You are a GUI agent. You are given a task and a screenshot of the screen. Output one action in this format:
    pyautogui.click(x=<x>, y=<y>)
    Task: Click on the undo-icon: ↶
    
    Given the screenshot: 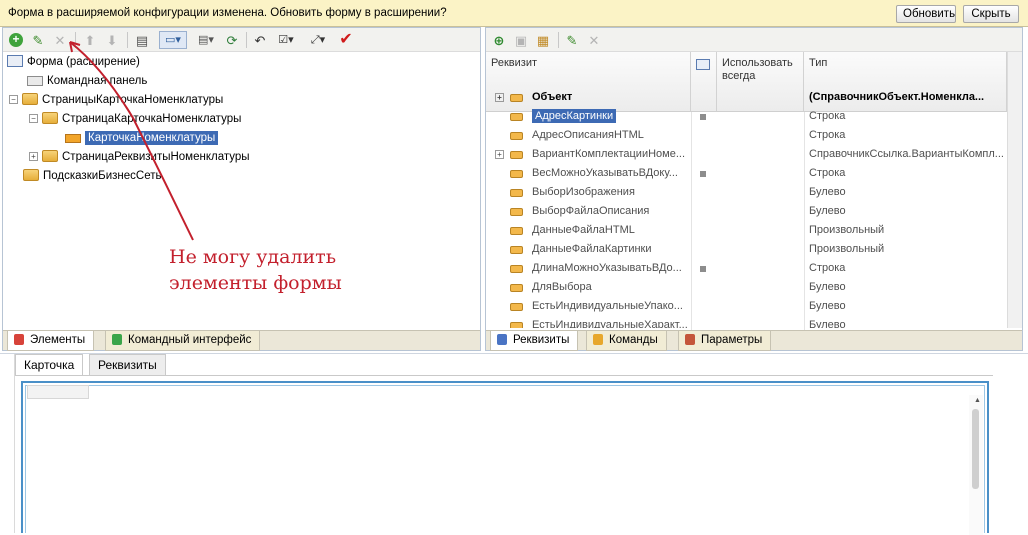 What is the action you would take?
    pyautogui.click(x=260, y=40)
    